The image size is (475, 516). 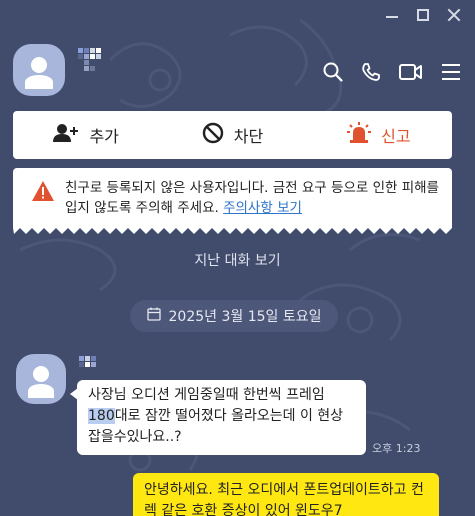 I want to click on maximize-button, so click(x=423, y=15).